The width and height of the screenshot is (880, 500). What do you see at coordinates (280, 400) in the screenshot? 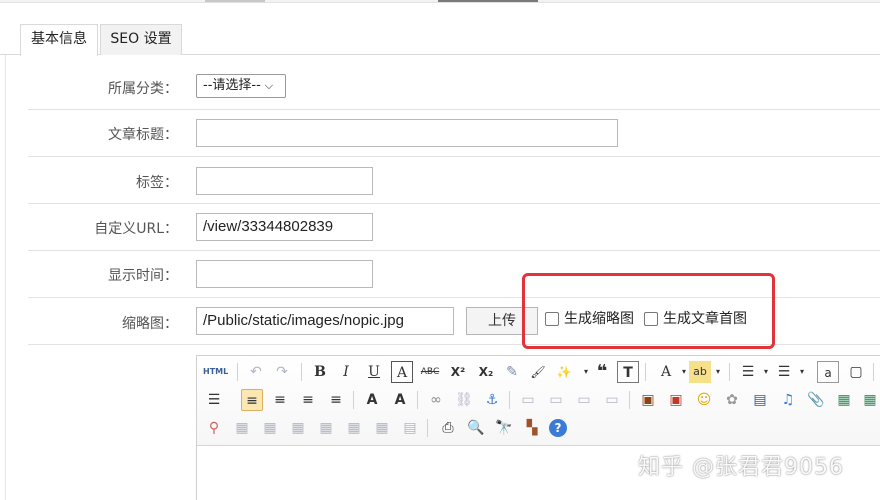
I see `align-center-icon: ≡` at bounding box center [280, 400].